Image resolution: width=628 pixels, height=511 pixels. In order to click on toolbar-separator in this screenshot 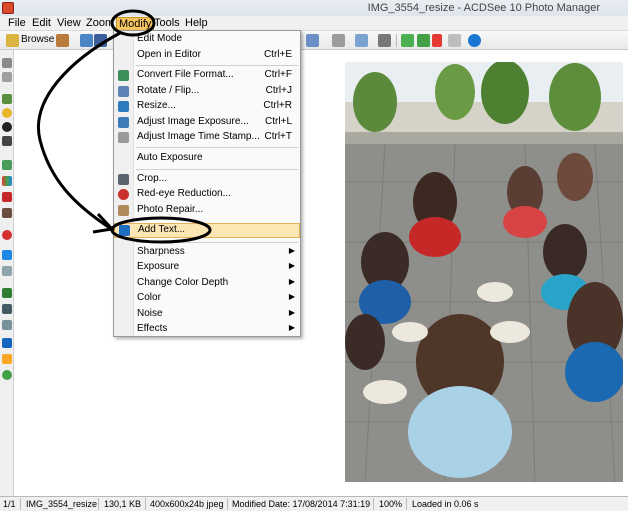, I will do `click(396, 40)`.